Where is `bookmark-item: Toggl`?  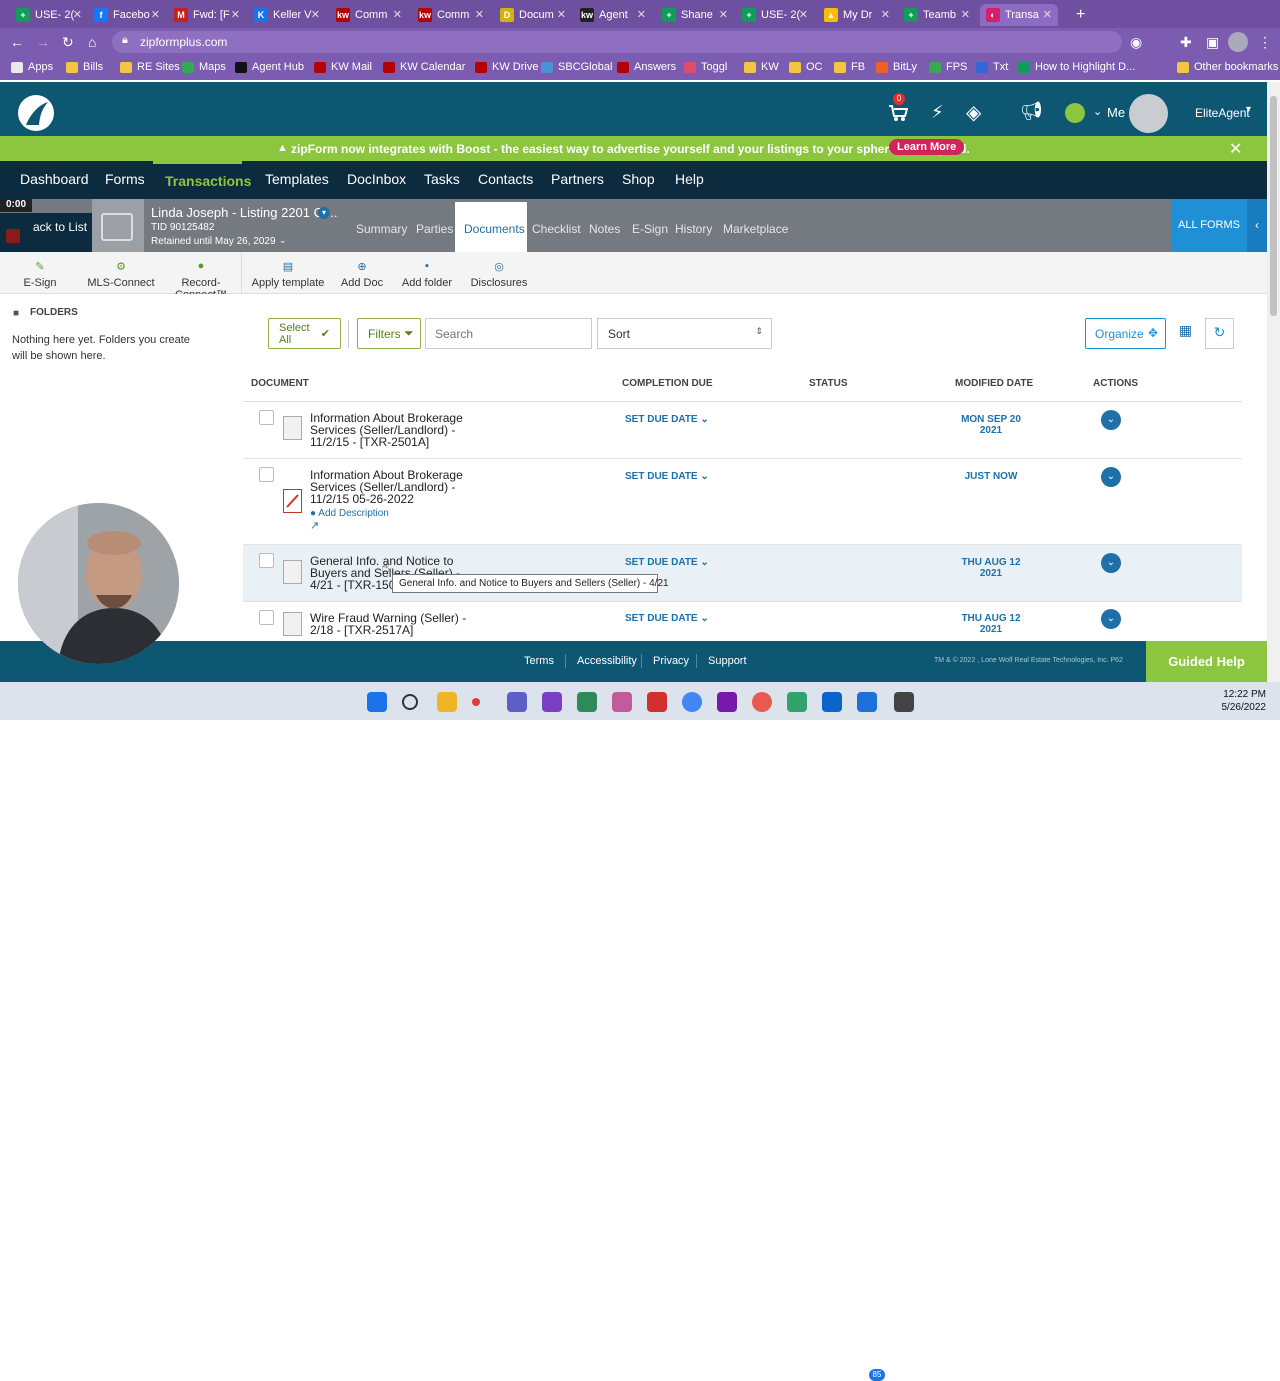
bookmark-item: Toggl is located at coordinates (705, 67).